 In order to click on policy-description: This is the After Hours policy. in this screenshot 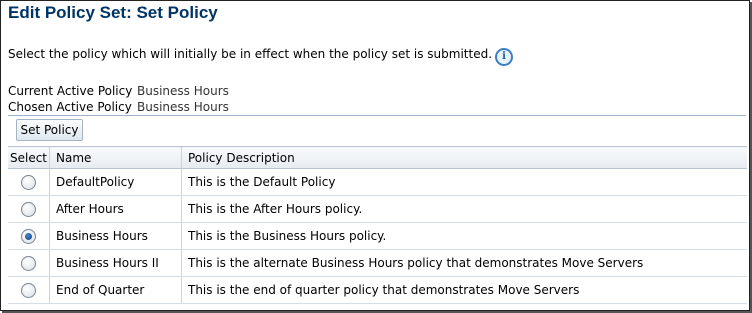, I will do `click(464, 209)`.